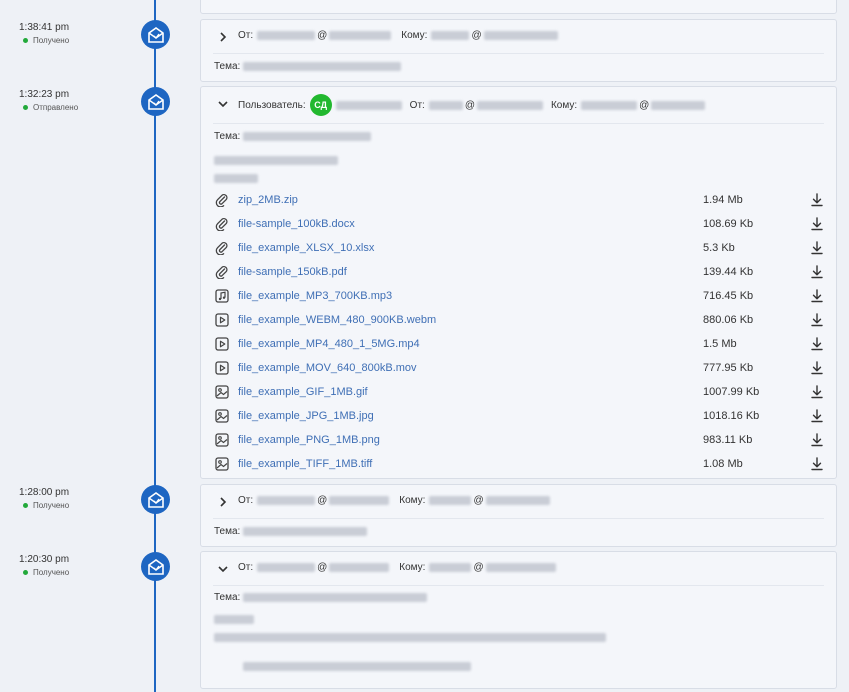  I want to click on to-address-blurred, so click(450, 35).